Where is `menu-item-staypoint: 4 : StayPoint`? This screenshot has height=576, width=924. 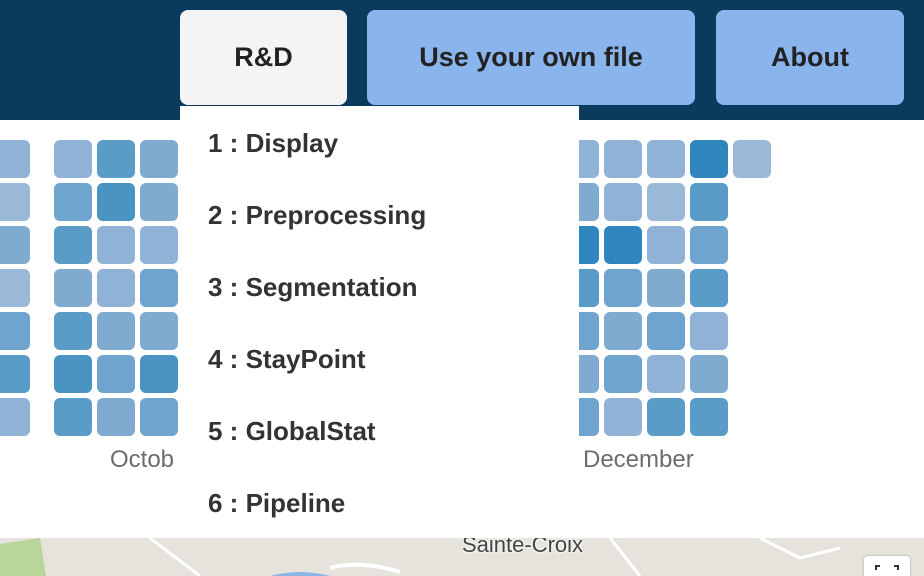
menu-item-staypoint: 4 : StayPoint is located at coordinates (286, 359).